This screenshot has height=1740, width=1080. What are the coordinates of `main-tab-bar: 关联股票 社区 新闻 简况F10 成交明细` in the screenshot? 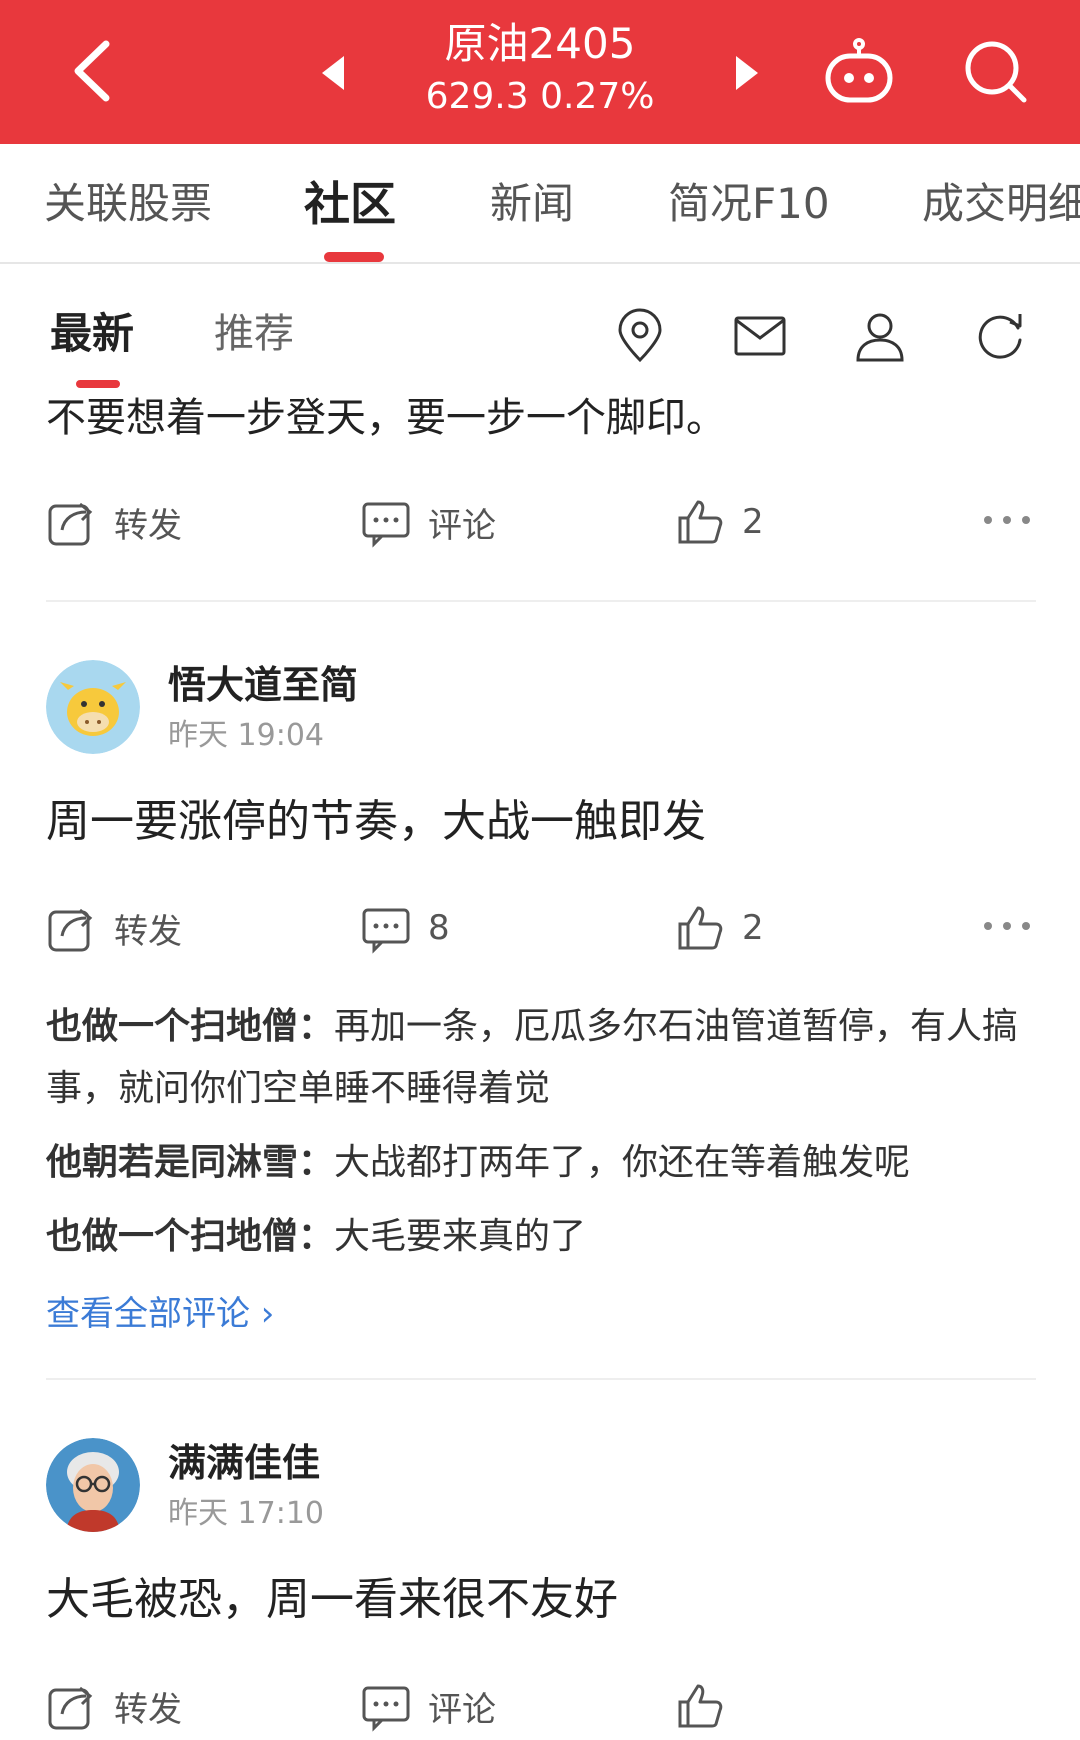 It's located at (540, 204).